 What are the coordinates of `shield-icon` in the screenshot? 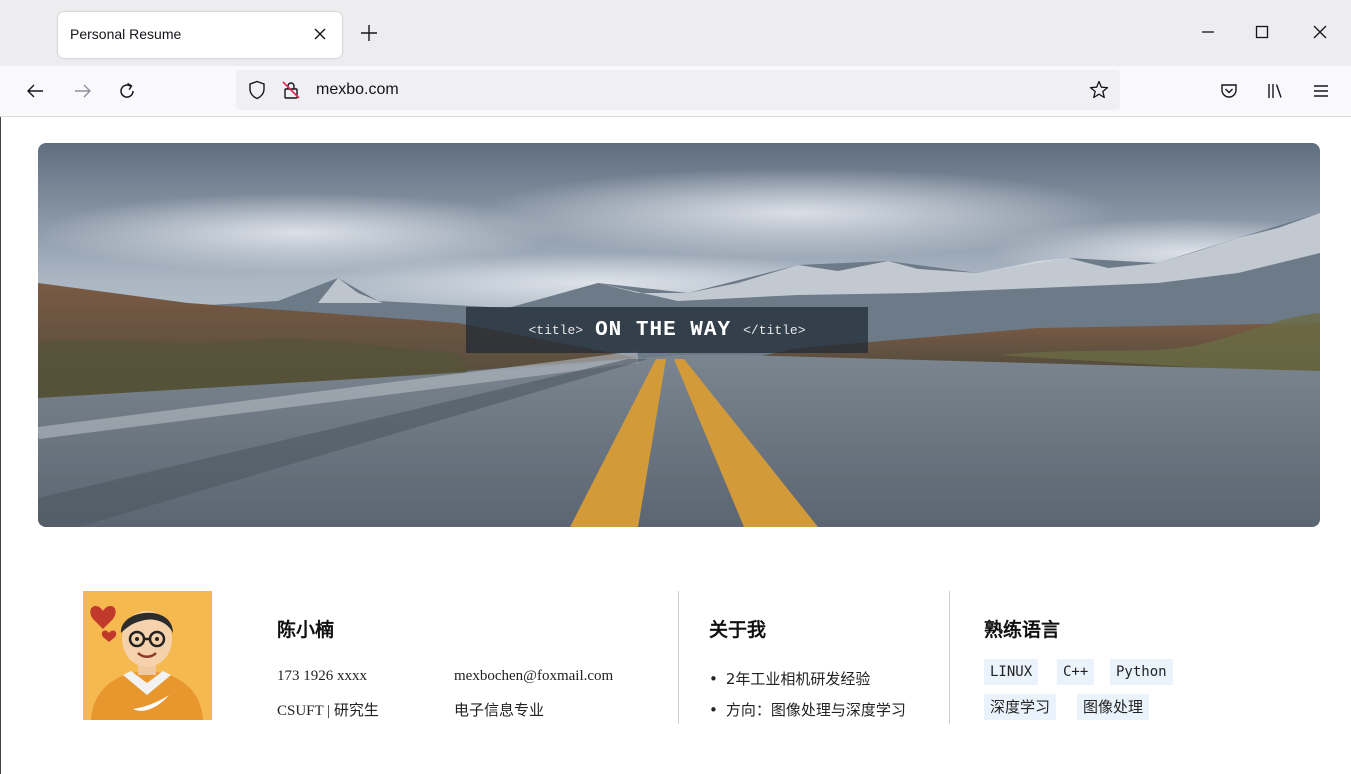 It's located at (257, 90).